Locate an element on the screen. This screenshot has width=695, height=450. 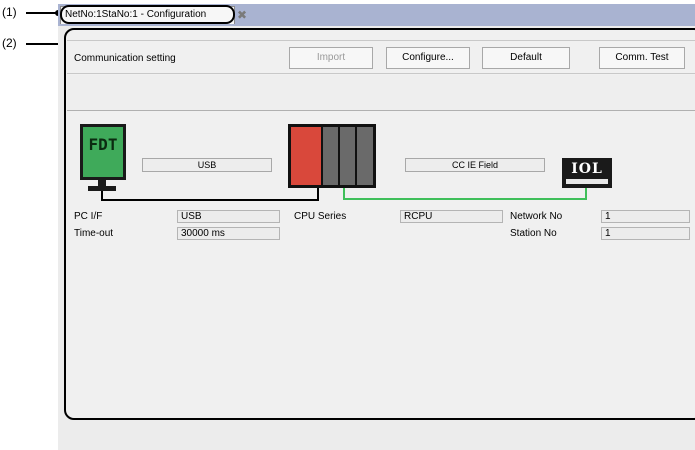
pc-if-value: USB is located at coordinates (228, 216).